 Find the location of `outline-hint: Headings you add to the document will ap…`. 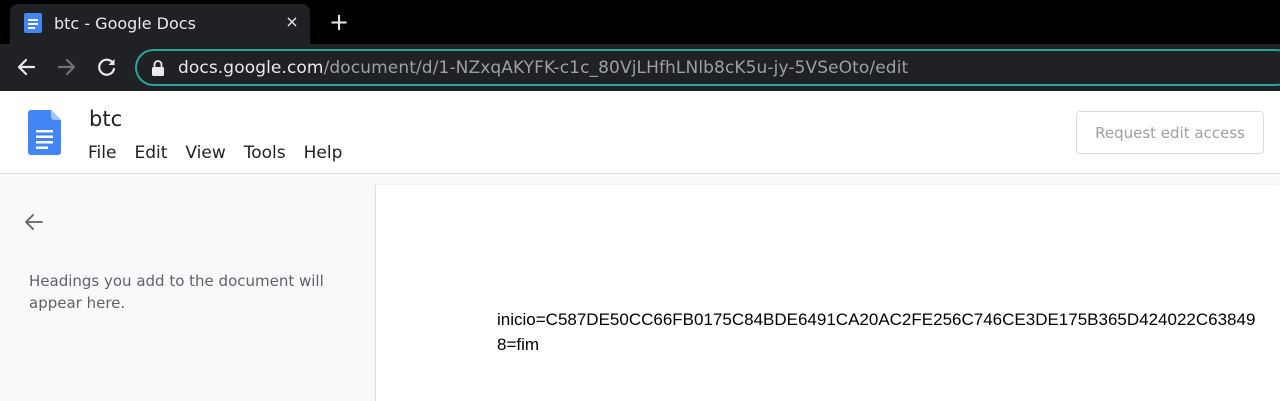

outline-hint: Headings you add to the document will ap… is located at coordinates (176, 292).